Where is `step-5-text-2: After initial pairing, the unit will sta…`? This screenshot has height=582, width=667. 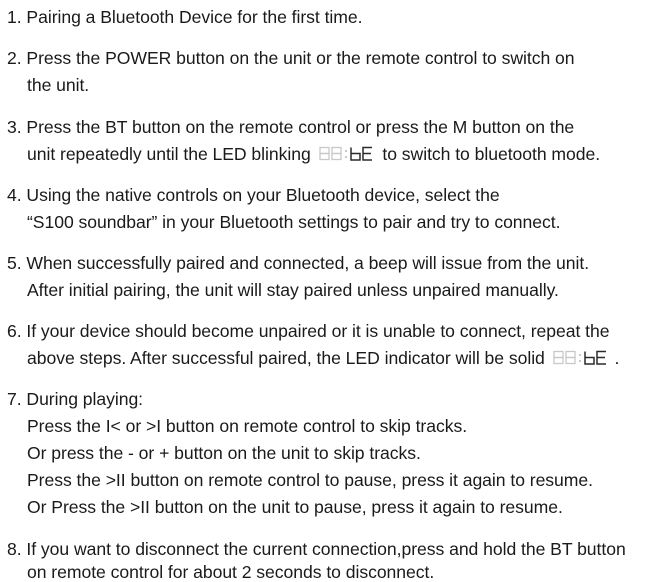
step-5-text-2: After initial pairing, the unit will sta… is located at coordinates (293, 290).